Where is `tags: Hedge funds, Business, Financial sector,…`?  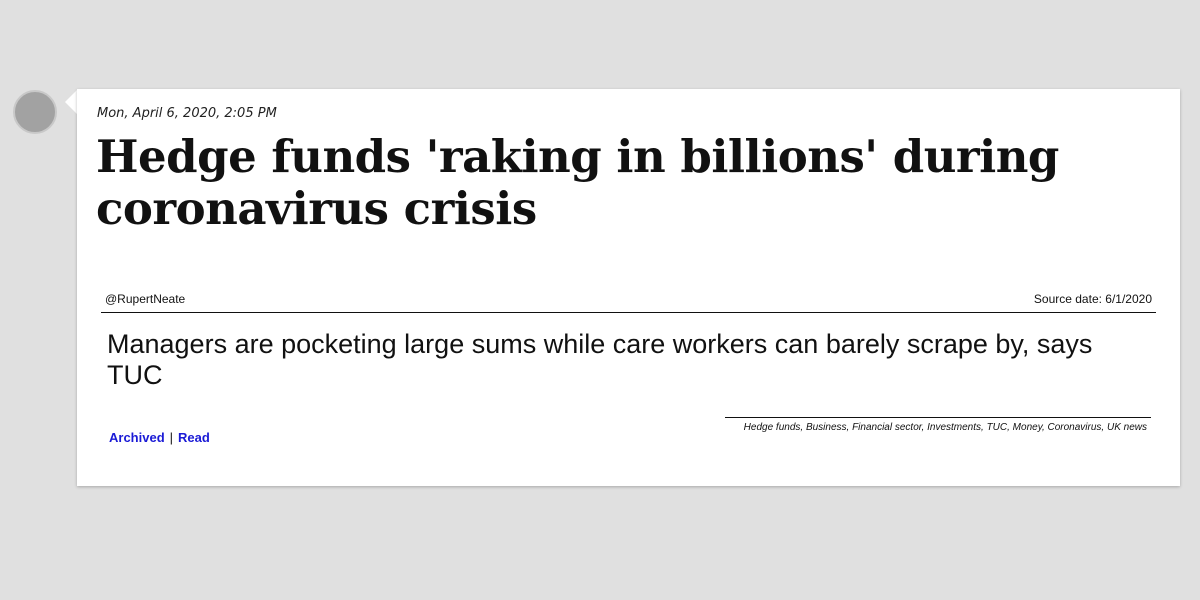 tags: Hedge funds, Business, Financial sector,… is located at coordinates (938, 425).